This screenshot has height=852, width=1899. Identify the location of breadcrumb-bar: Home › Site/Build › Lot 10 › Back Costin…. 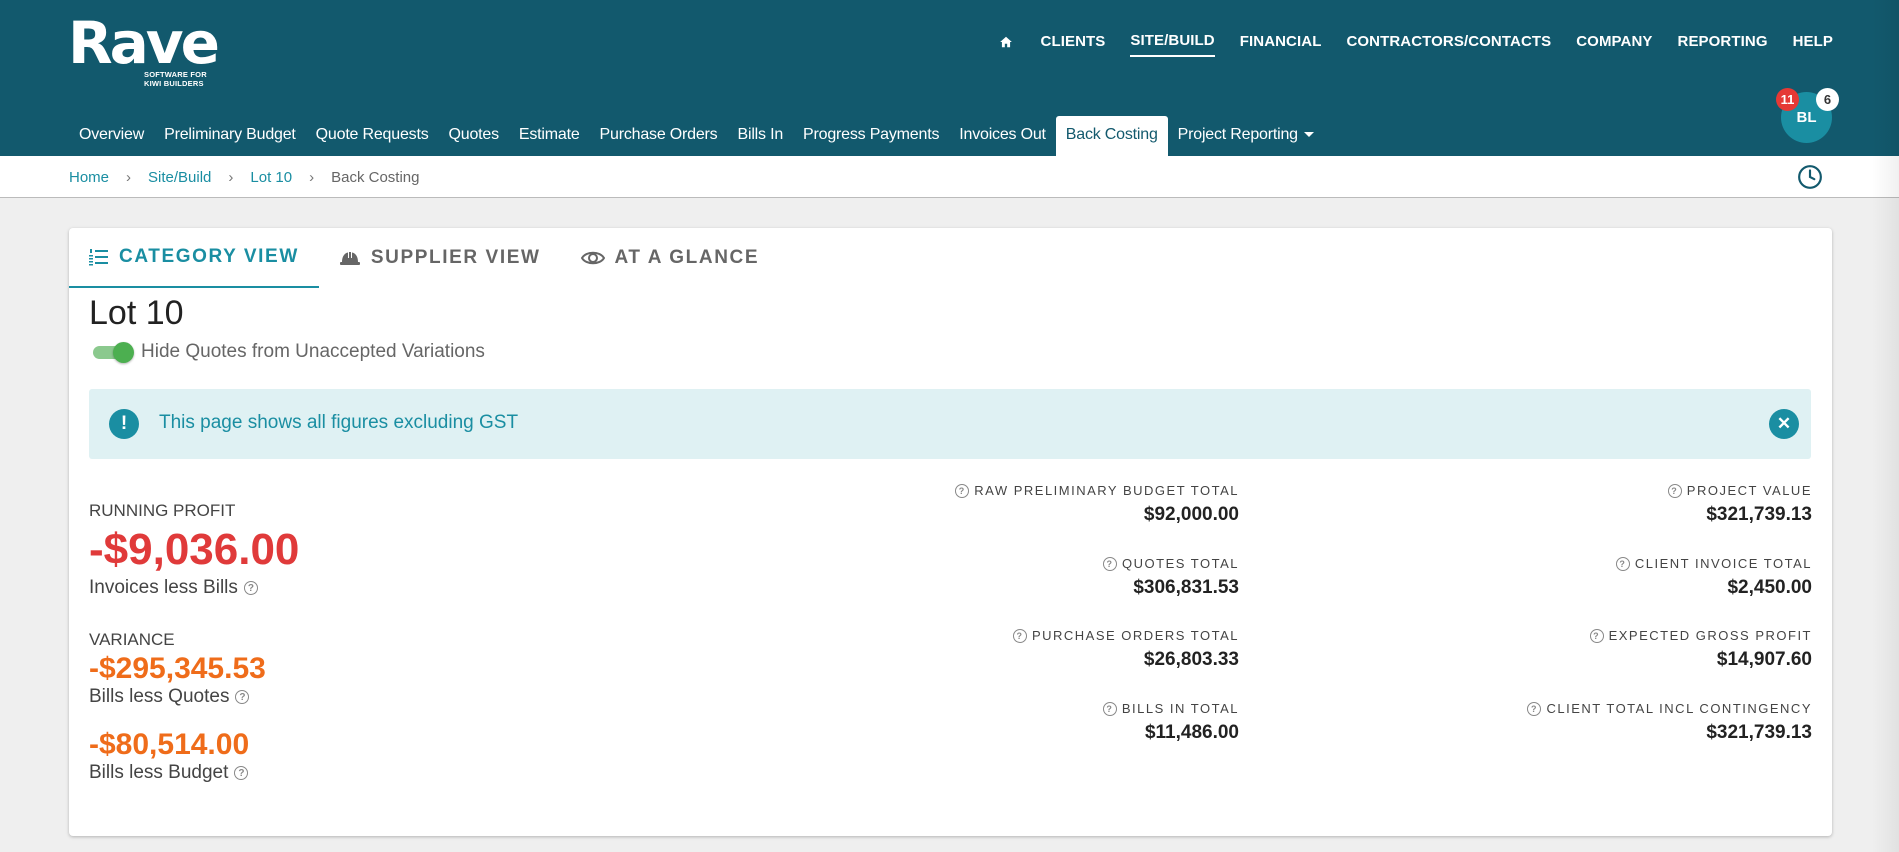
(949, 177).